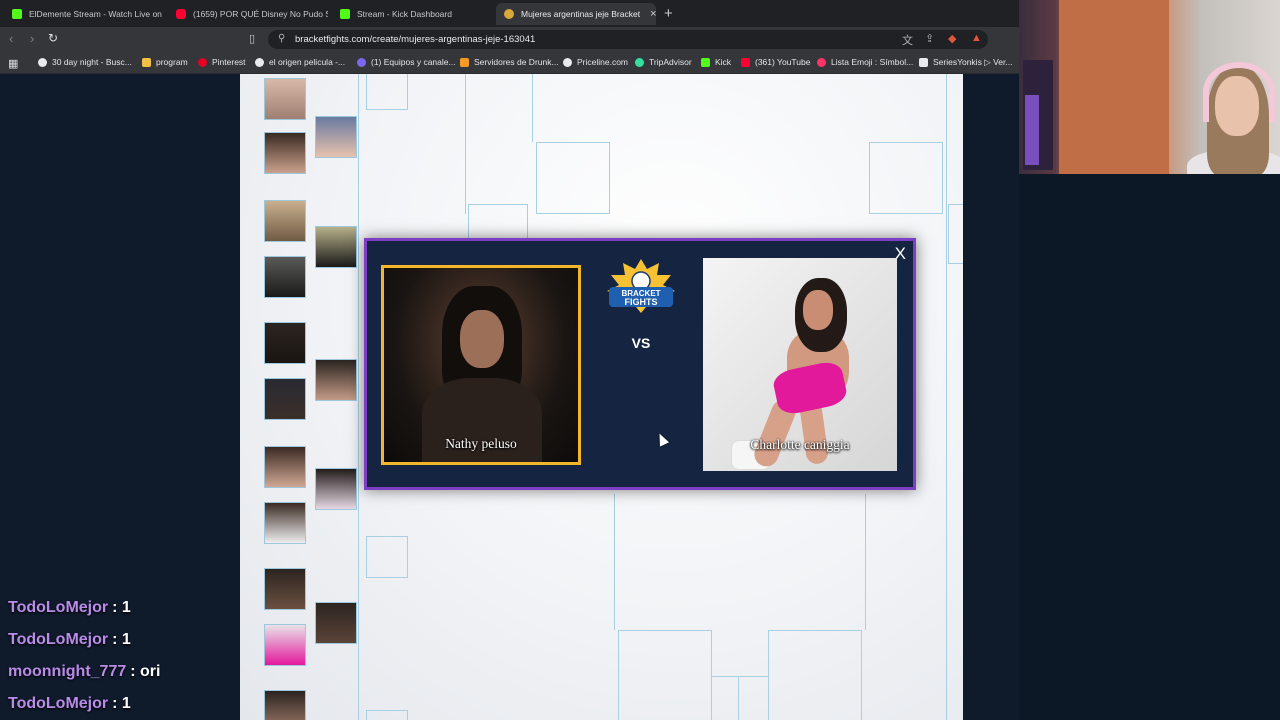 Image resolution: width=1280 pixels, height=720 pixels. I want to click on tab-kick-dashboard: Stream - Kick Dashboard, so click(412, 14).